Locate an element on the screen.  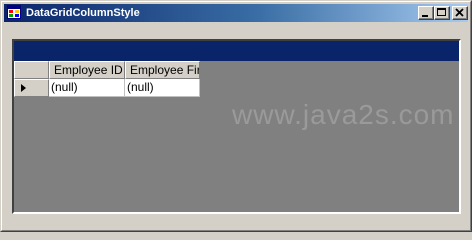
grid-caption-bar is located at coordinates (236, 51).